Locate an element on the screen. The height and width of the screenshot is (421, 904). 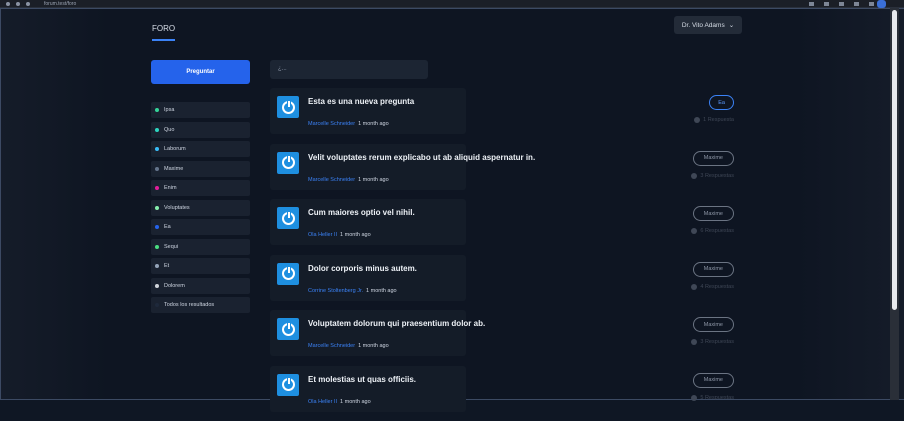
category-item: Voluptates is located at coordinates (200, 208).